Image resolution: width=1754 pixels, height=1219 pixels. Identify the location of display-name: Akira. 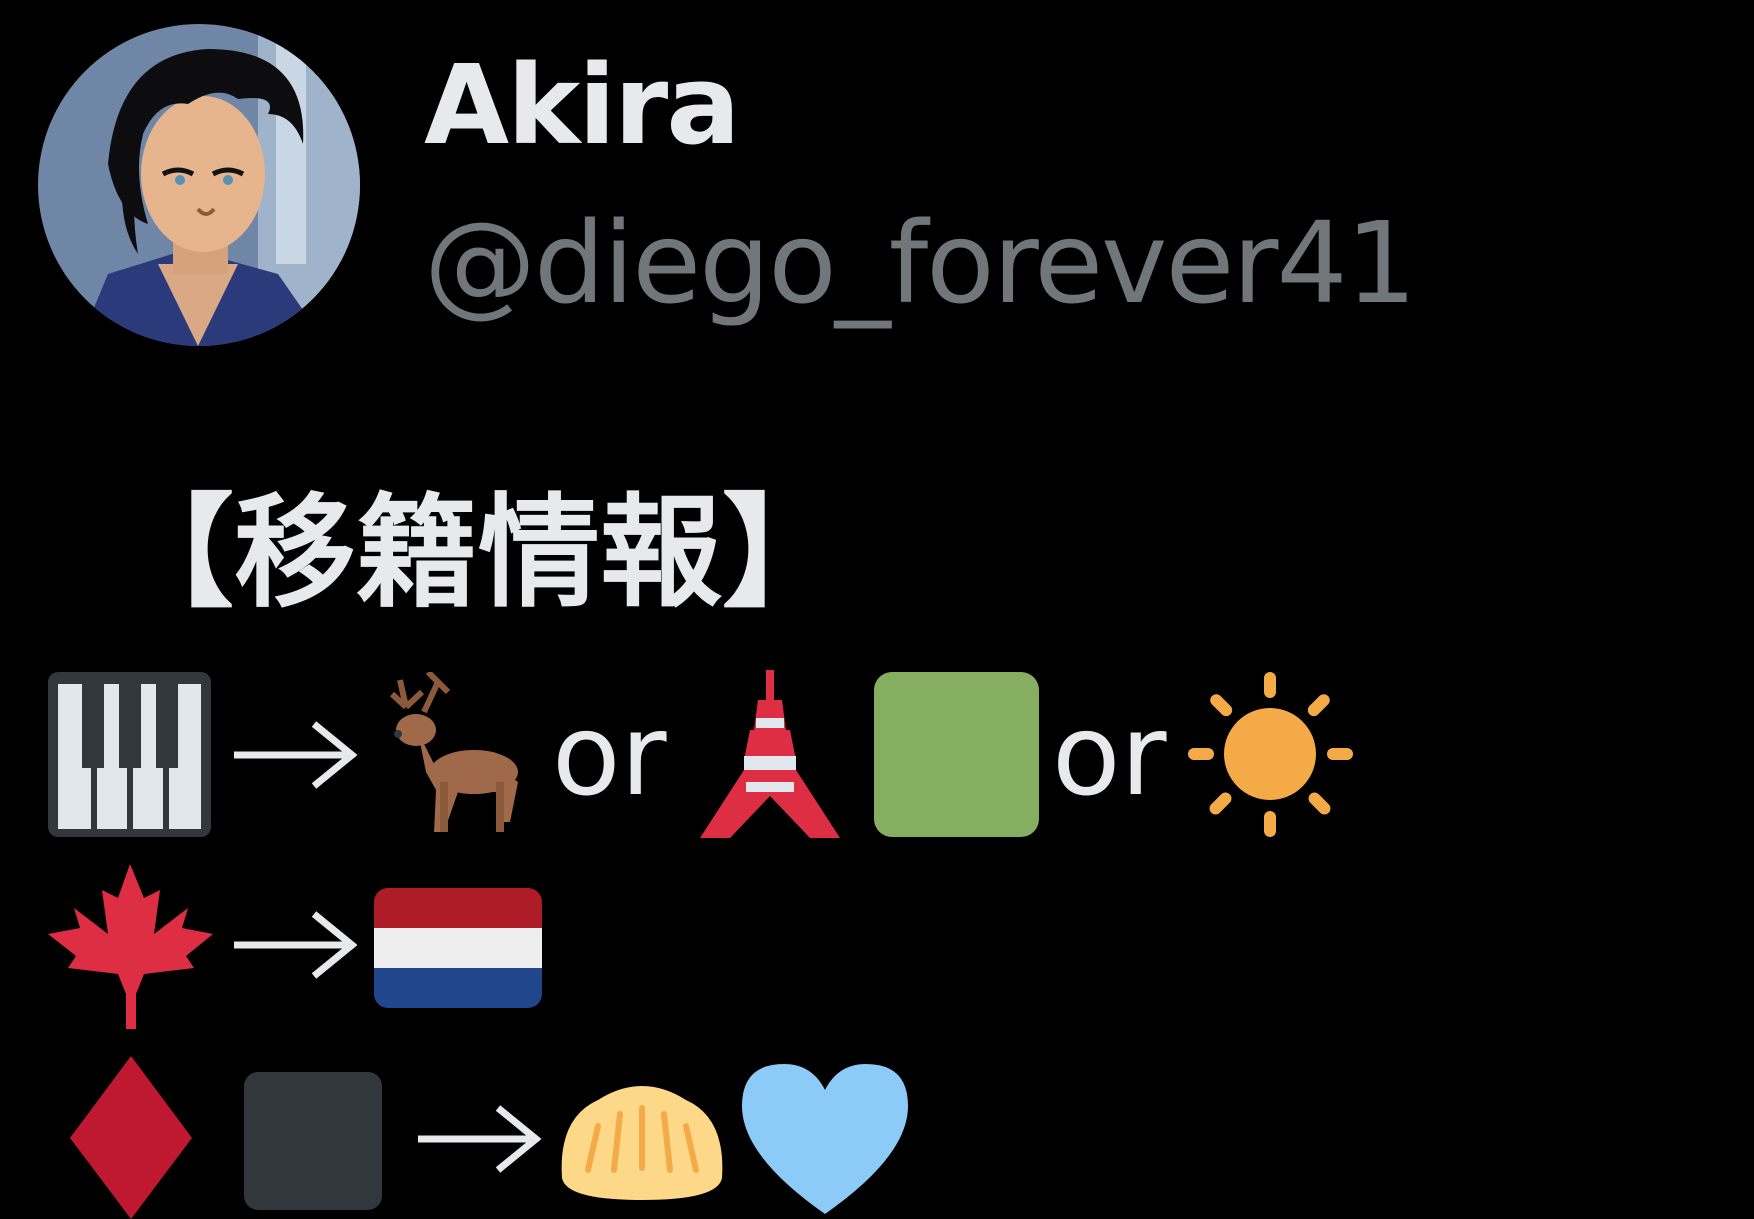
(582, 105).